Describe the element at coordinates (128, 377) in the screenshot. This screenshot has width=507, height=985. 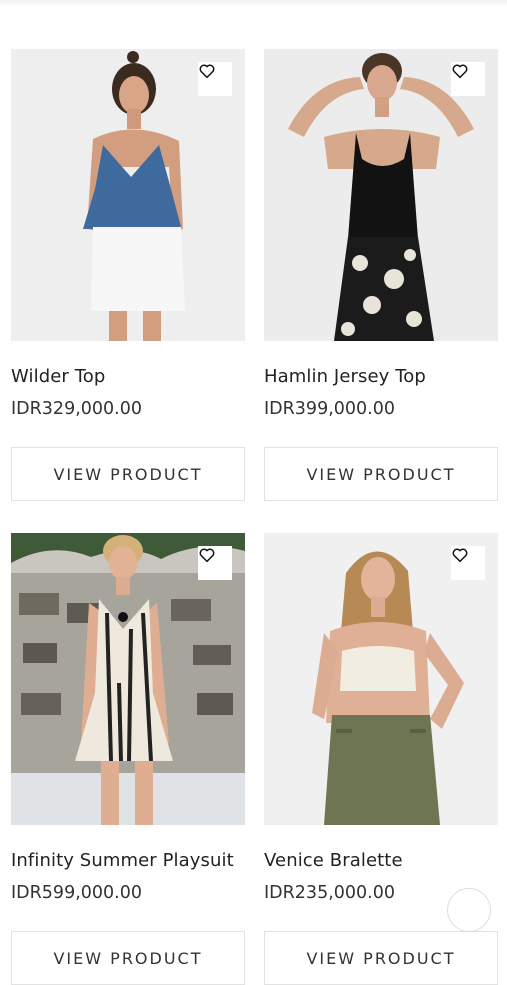
I see `product-name: Wilder Top` at that location.